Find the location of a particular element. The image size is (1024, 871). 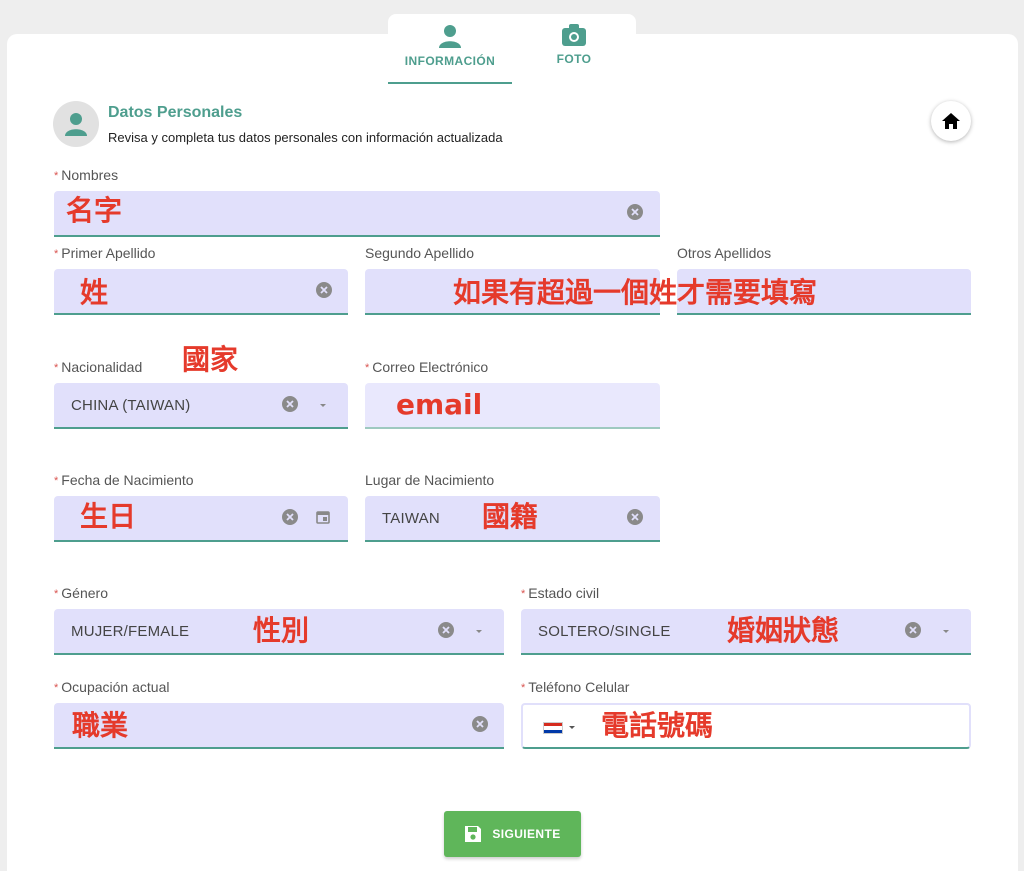

estado-civil-label: * Estado civil is located at coordinates (560, 593).